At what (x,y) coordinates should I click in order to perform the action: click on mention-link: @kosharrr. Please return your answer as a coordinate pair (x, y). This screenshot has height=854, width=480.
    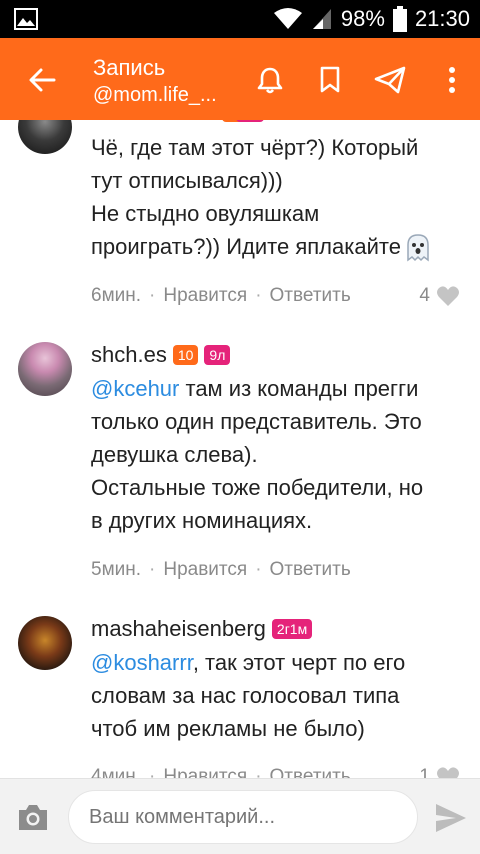
    Looking at the image, I should click on (142, 662).